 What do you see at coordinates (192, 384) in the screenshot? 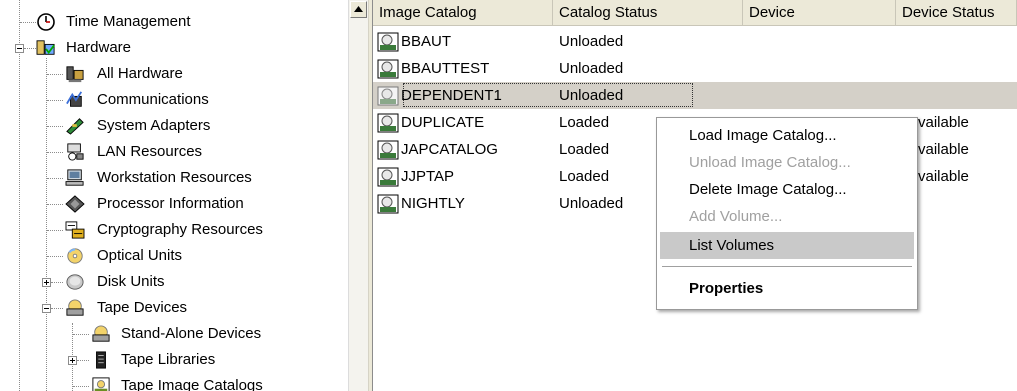
I see `tree-item-label: Tape Image Catalogs` at bounding box center [192, 384].